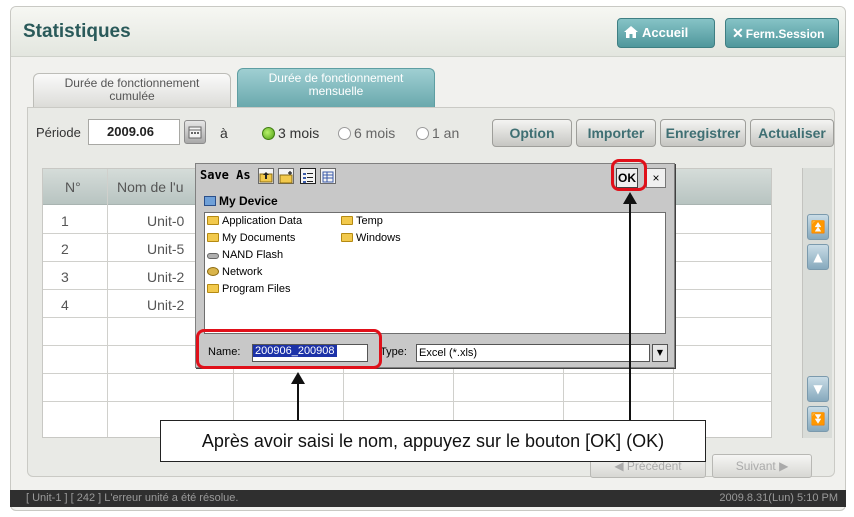 The height and width of the screenshot is (517, 854). I want to click on scroll-bottom-icon: ⏬, so click(818, 419).